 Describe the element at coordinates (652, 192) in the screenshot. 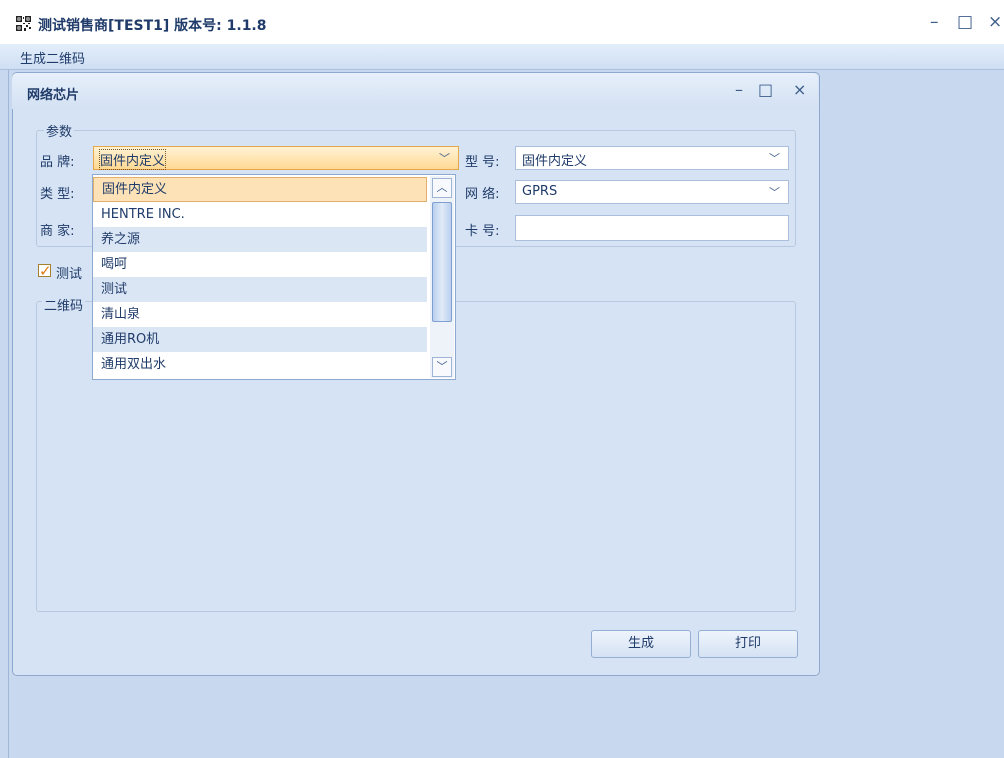

I see `network-combo: GPRS ﹀` at that location.